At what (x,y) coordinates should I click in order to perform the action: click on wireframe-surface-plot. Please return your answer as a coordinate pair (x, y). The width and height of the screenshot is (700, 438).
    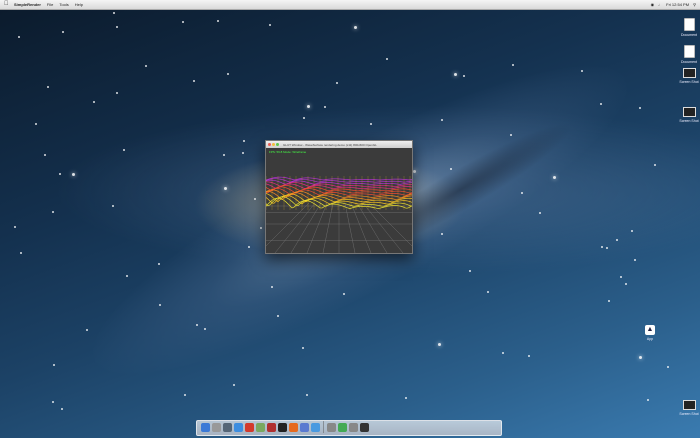
    Looking at the image, I should click on (339, 200).